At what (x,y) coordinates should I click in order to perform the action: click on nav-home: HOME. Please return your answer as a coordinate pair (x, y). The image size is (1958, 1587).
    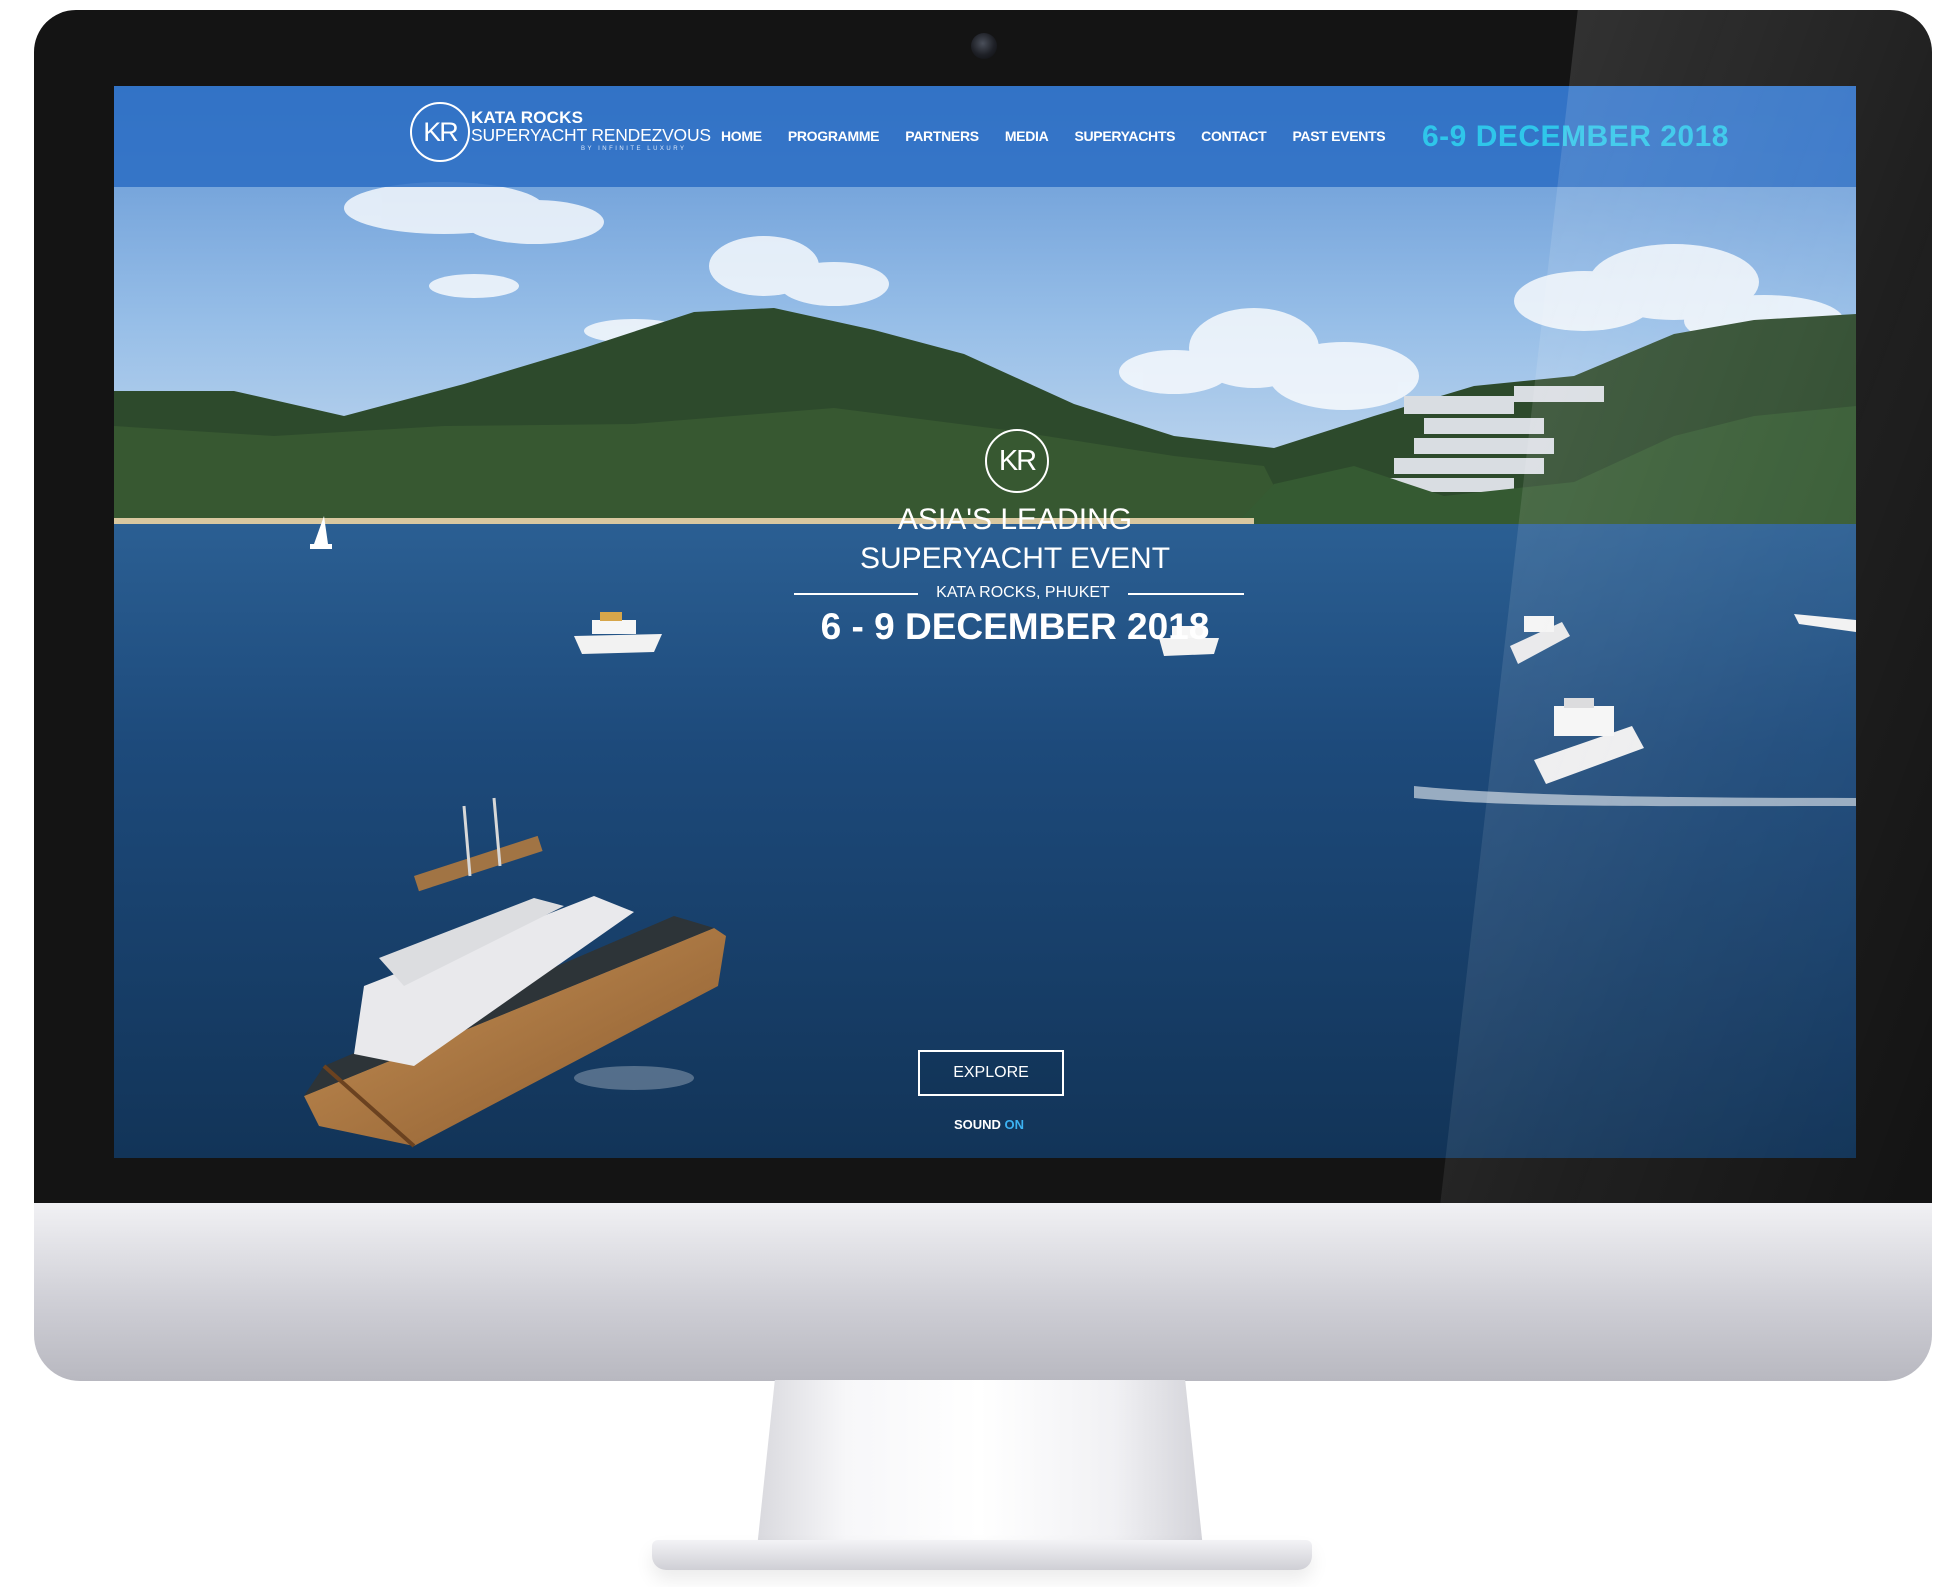
    Looking at the image, I should click on (741, 138).